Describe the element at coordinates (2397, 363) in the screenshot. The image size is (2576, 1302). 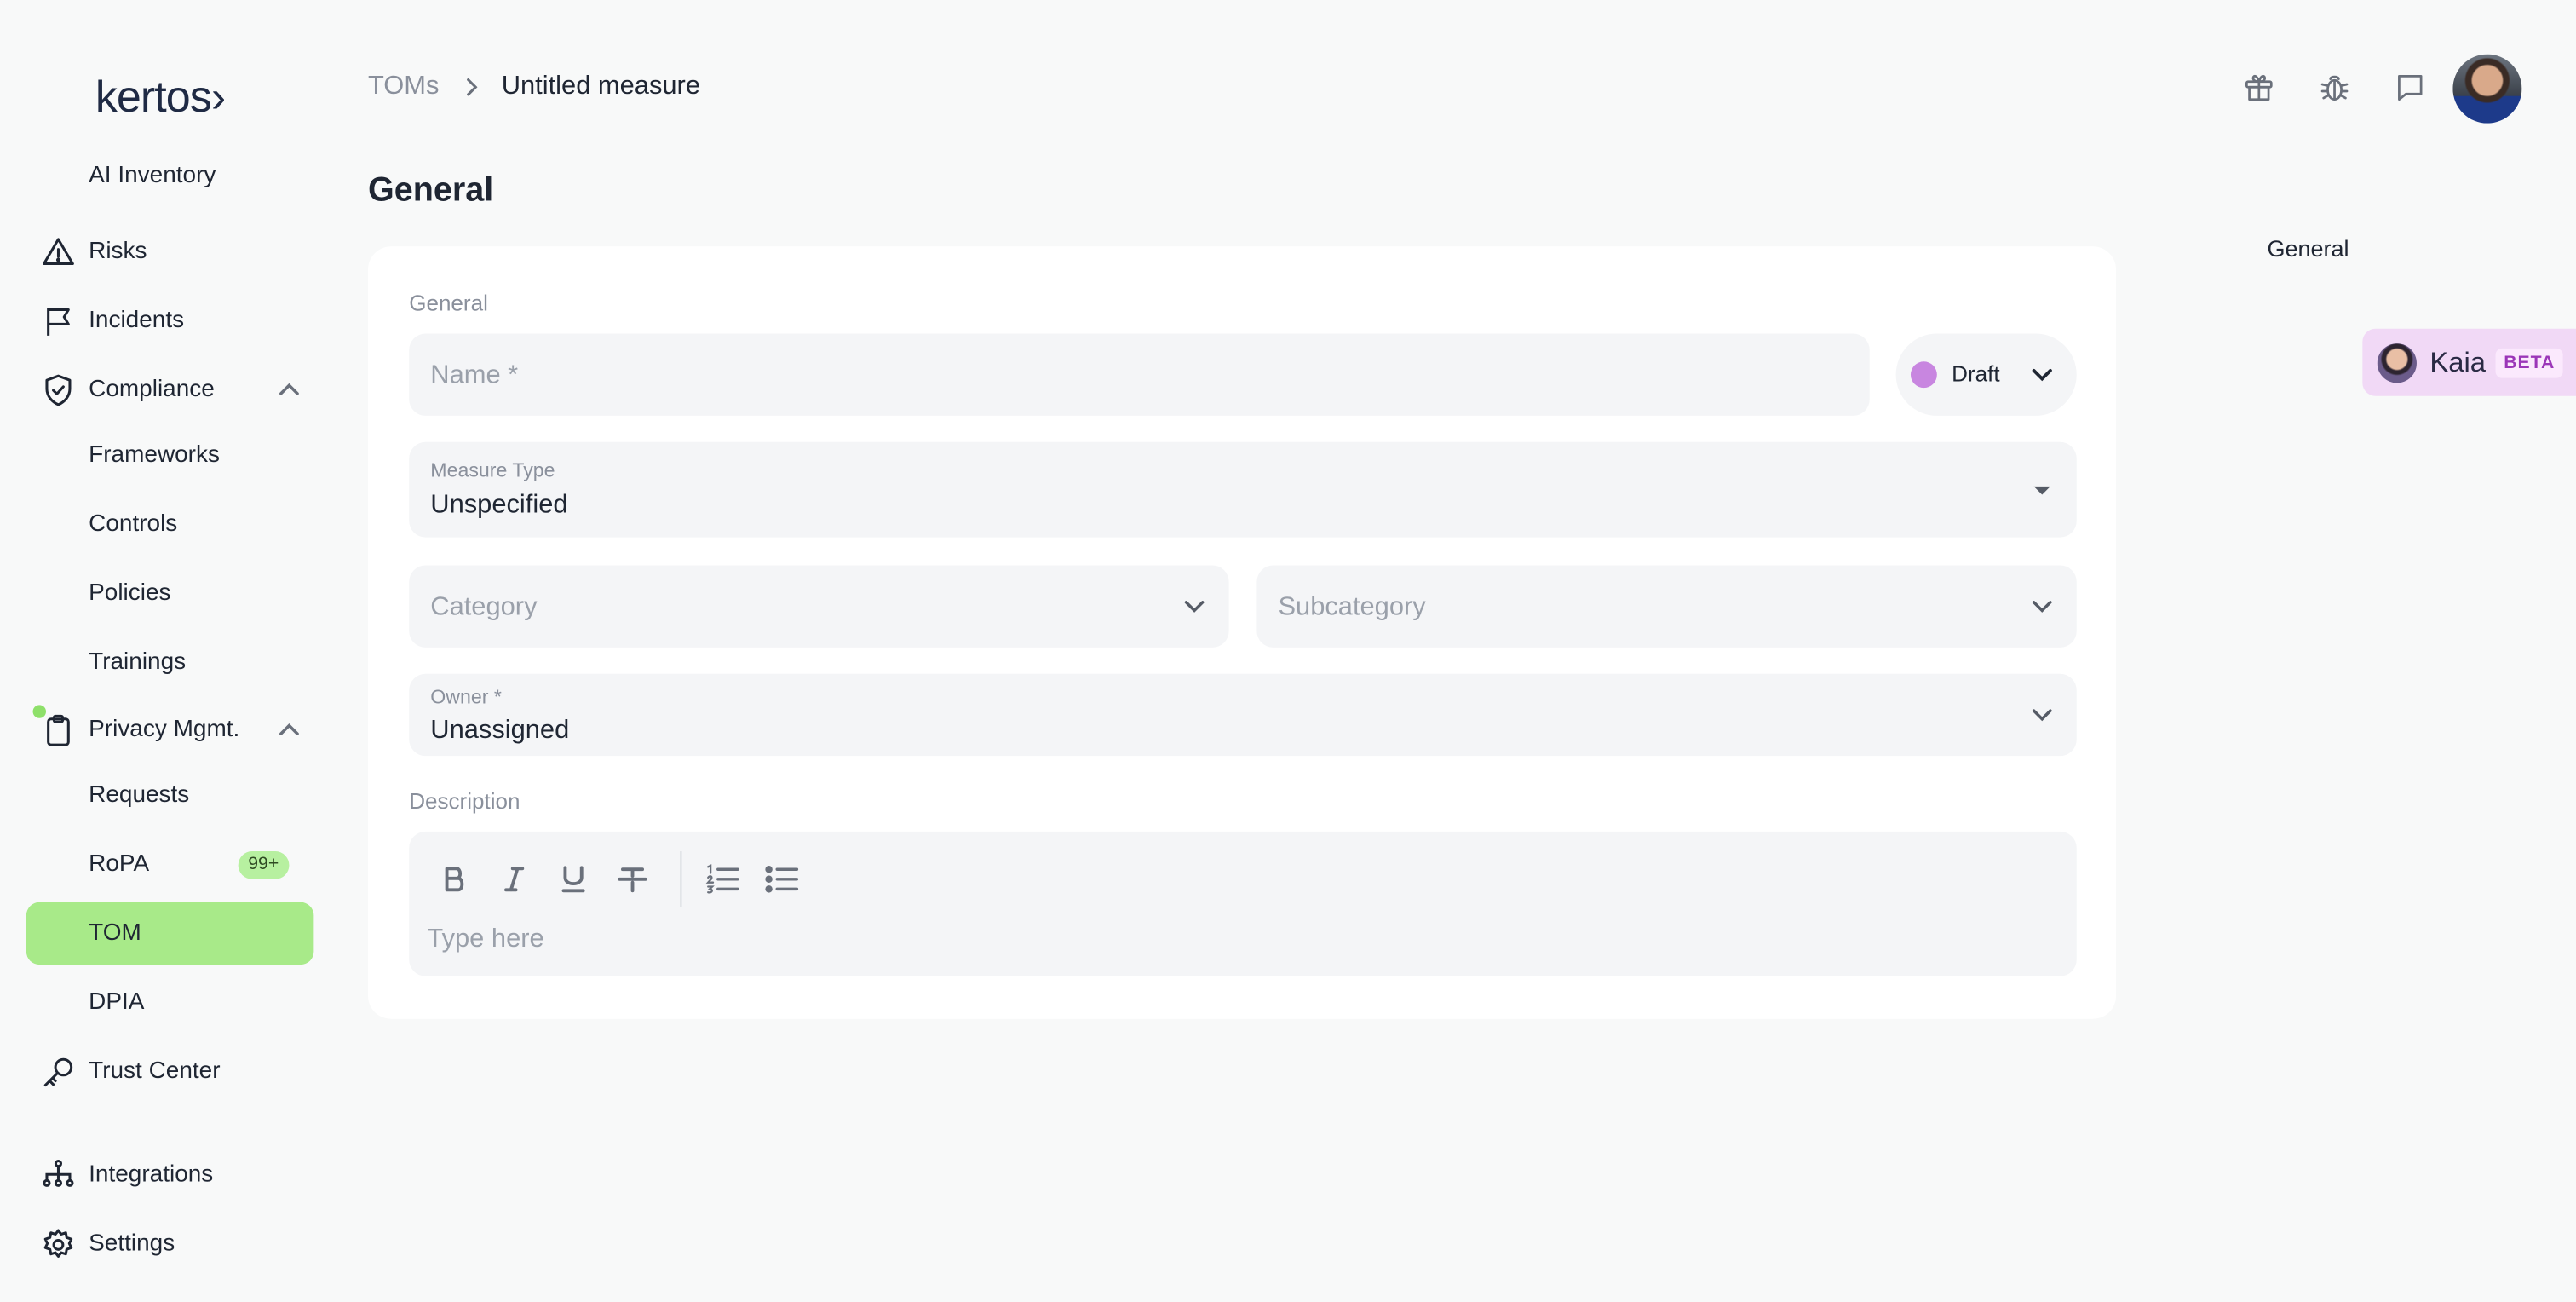
I see `kaia-avatar` at that location.